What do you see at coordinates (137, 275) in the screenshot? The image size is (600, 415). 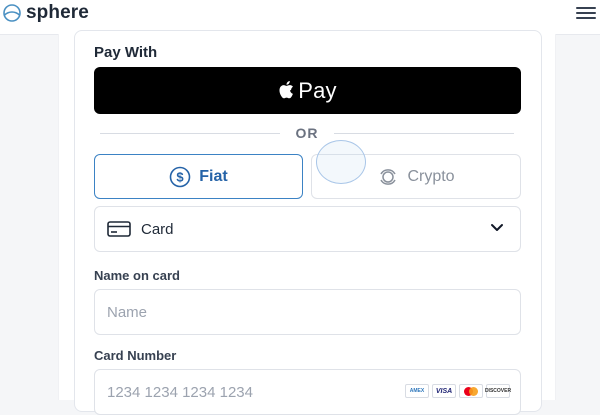 I see `name-on-card-label: Name on card` at bounding box center [137, 275].